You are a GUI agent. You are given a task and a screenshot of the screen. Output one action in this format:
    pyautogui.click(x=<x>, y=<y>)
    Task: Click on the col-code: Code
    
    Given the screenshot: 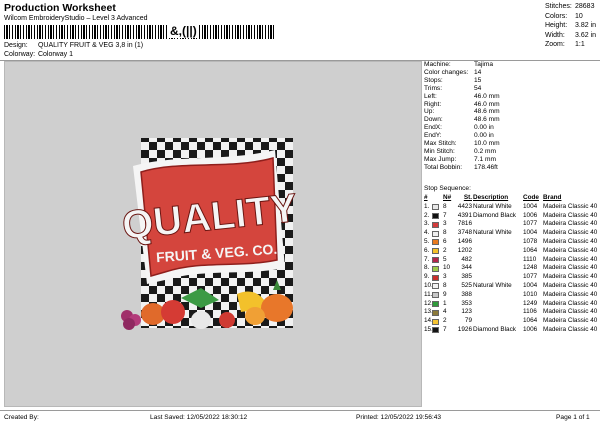 What is the action you would take?
    pyautogui.click(x=531, y=197)
    